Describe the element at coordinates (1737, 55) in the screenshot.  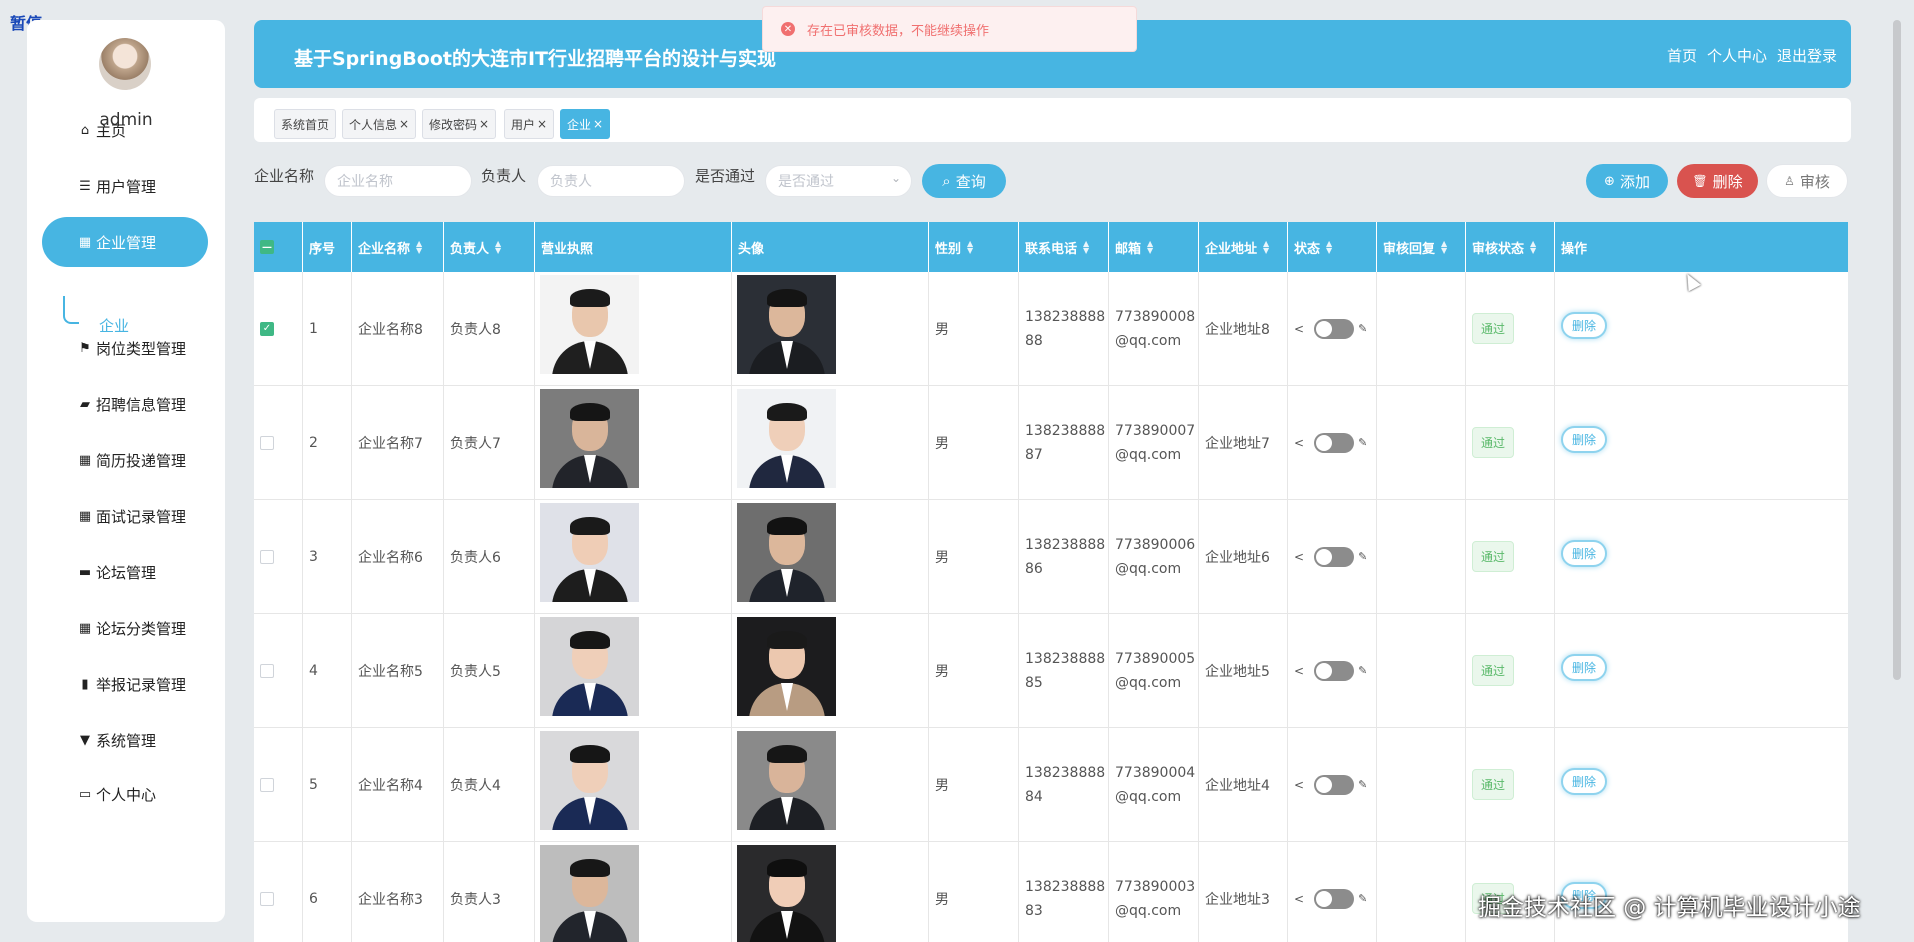
I see `nav-profile-link: 个人中心` at that location.